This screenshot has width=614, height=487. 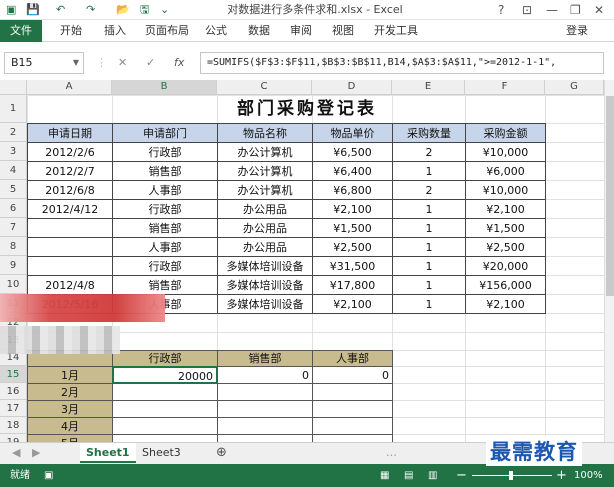 What do you see at coordinates (165, 133) in the screenshot?
I see `table-header-cell: 申请部门` at bounding box center [165, 133].